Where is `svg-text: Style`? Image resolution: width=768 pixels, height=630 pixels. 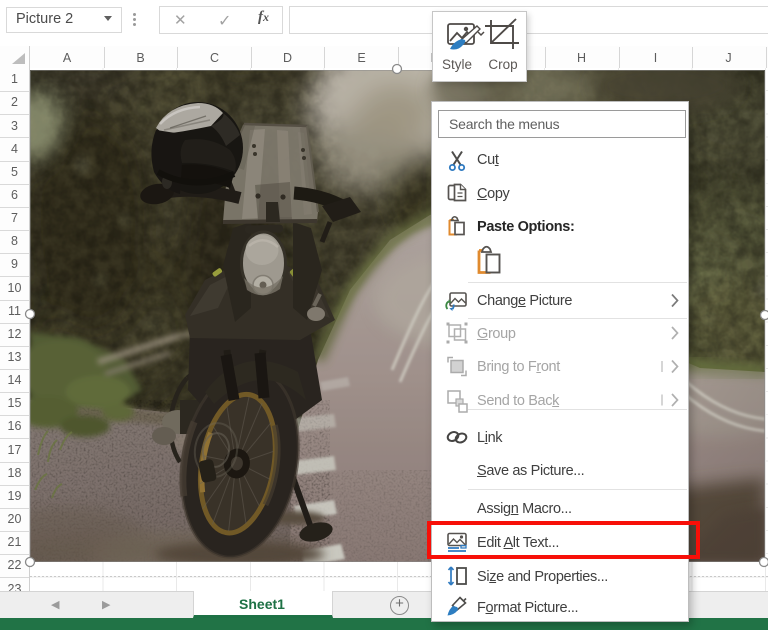 svg-text: Style is located at coordinates (457, 64).